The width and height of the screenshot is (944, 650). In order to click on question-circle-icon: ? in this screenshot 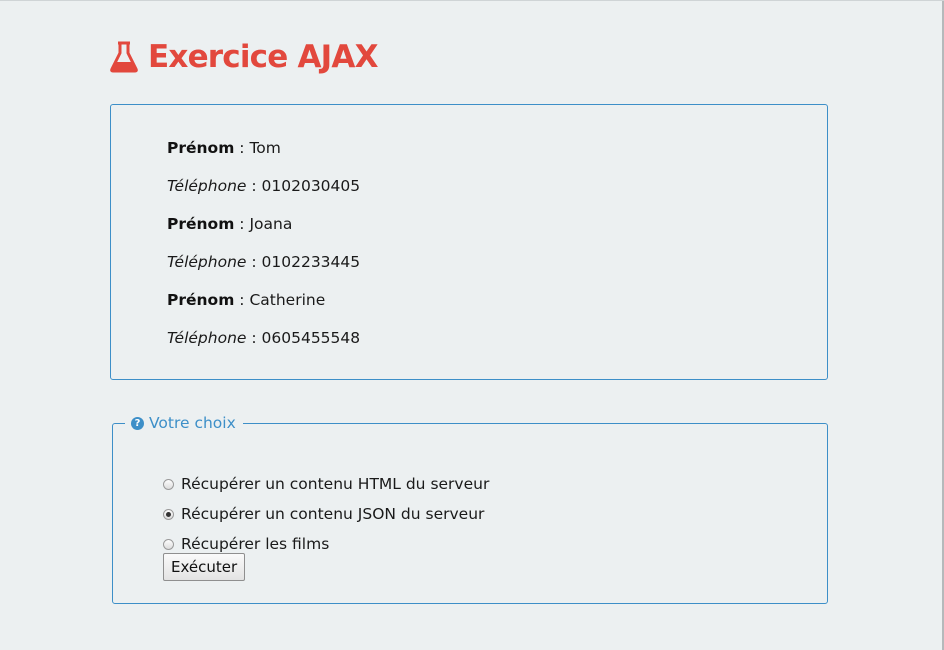, I will do `click(137, 423)`.